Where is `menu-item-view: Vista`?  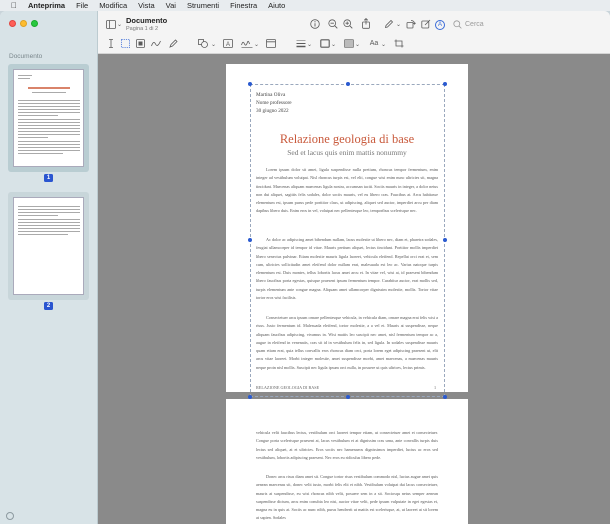 menu-item-view: Vista is located at coordinates (146, 5).